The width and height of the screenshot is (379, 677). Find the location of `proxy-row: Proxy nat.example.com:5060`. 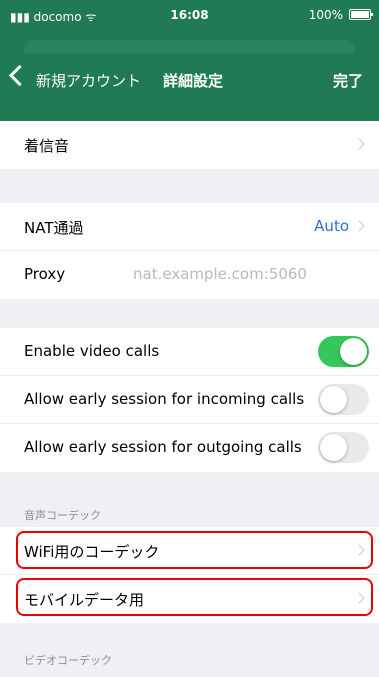

proxy-row: Proxy nat.example.com:5060 is located at coordinates (189, 275).